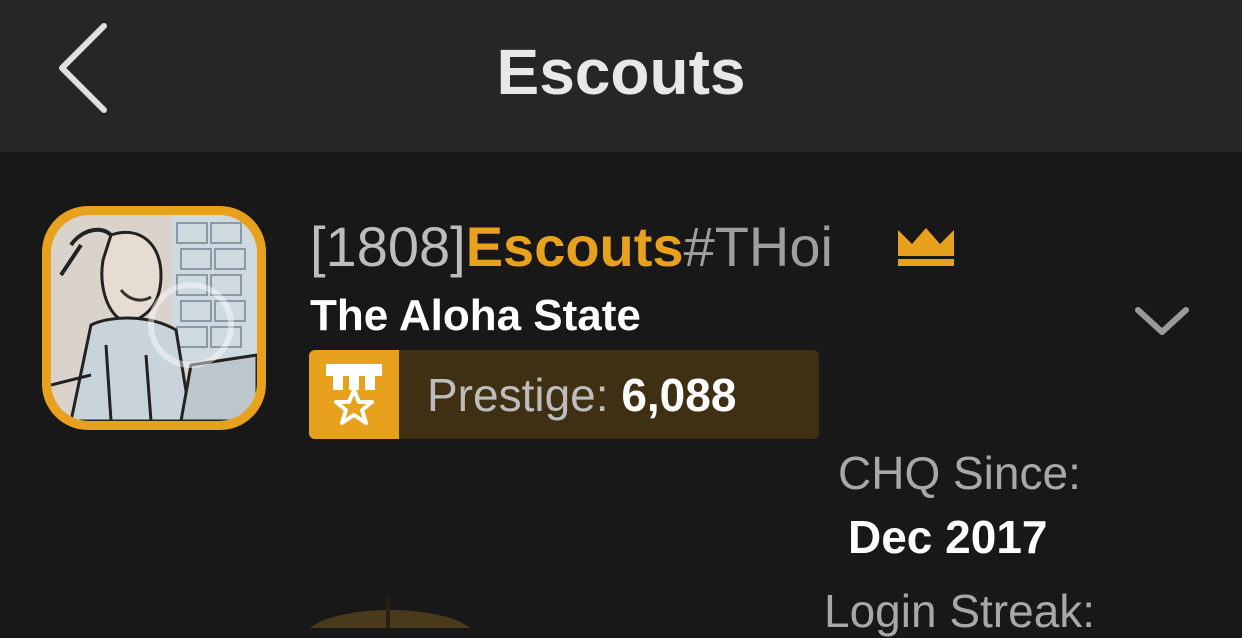 The height and width of the screenshot is (638, 1242). I want to click on page-title: Escouts, so click(621, 72).